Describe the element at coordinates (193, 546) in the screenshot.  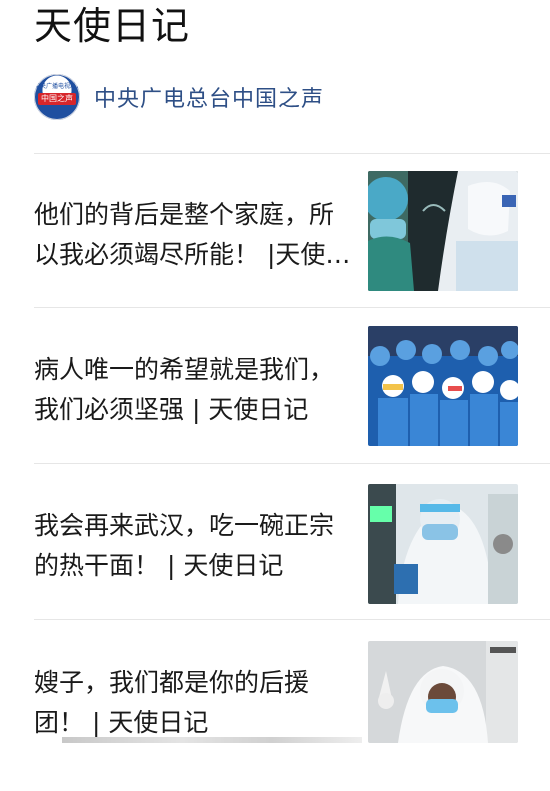
I see `article-title: 我会再来武汉，吃一碗正宗的热干面！ | 天使日记` at that location.